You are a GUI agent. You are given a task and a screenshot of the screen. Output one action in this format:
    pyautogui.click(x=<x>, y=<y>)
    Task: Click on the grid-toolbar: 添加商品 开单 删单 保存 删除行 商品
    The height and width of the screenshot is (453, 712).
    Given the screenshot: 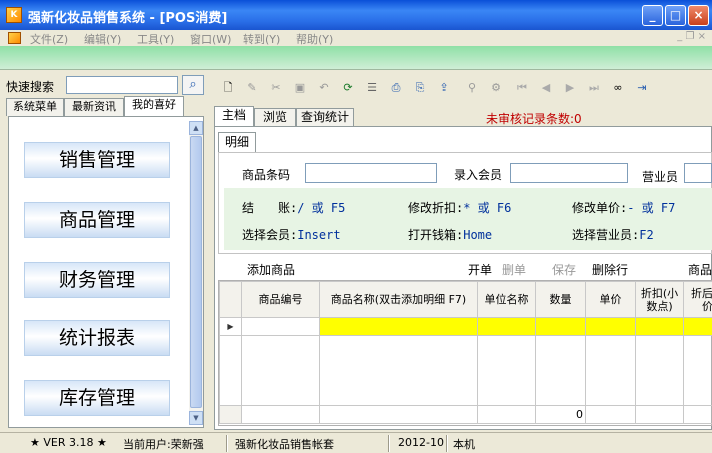 What is the action you would take?
    pyautogui.click(x=465, y=268)
    